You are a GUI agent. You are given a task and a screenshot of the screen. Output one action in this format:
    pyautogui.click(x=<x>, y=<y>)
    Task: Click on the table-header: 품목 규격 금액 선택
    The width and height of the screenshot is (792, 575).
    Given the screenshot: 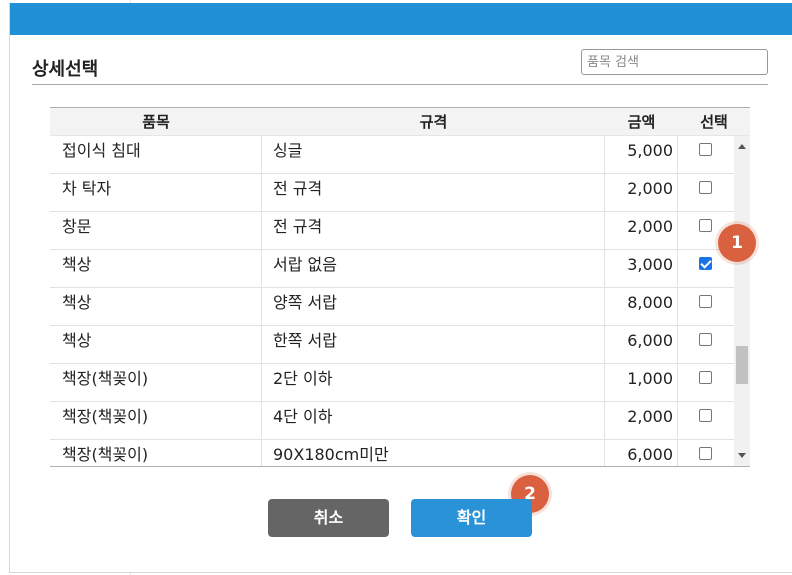 What is the action you would take?
    pyautogui.click(x=400, y=122)
    